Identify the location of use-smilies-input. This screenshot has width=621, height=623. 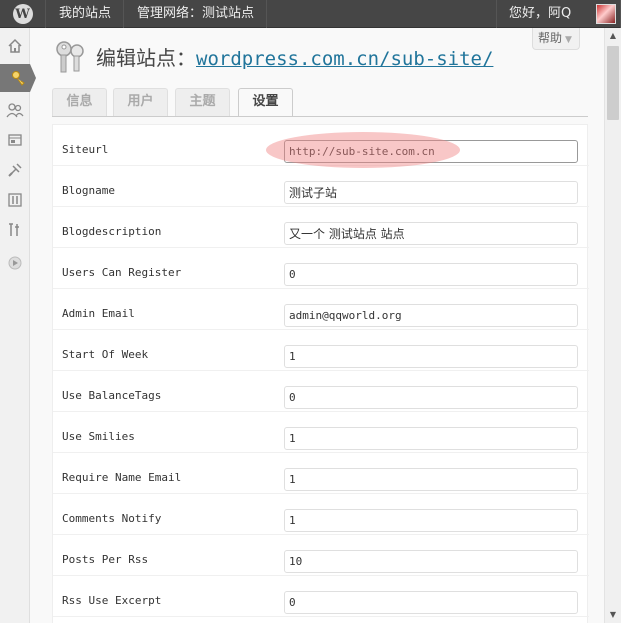
(431, 438).